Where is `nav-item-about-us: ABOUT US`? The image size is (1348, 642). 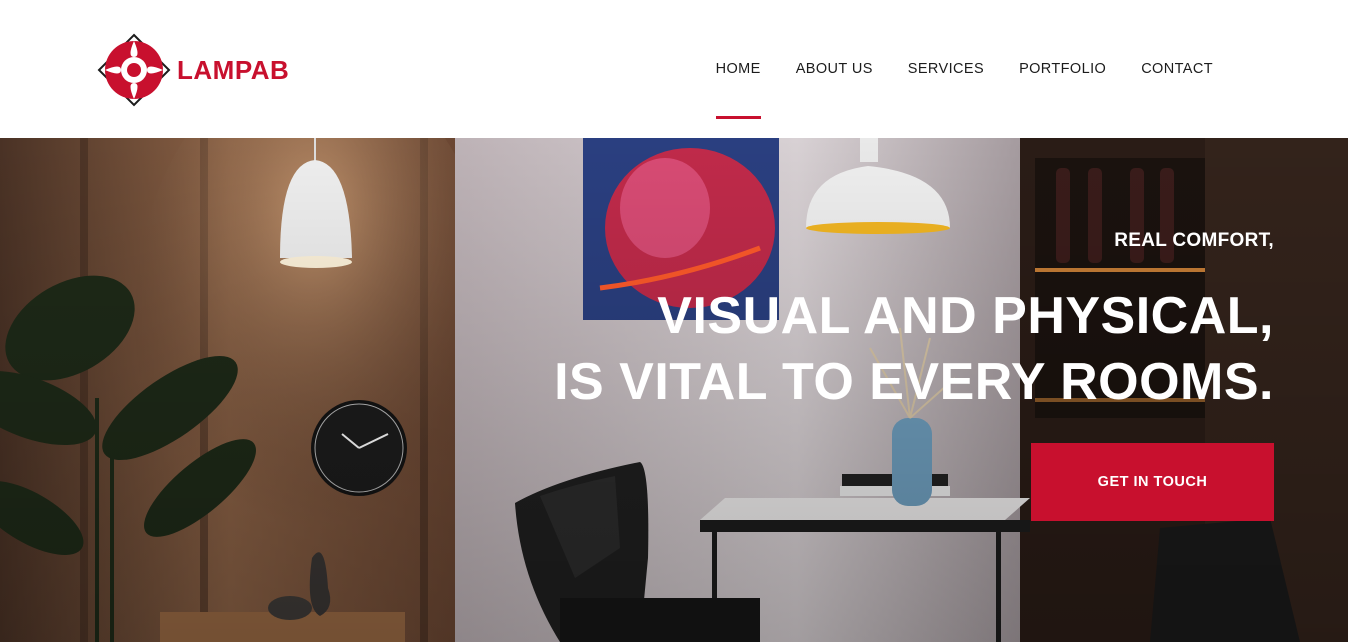 nav-item-about-us: ABOUT US is located at coordinates (834, 69).